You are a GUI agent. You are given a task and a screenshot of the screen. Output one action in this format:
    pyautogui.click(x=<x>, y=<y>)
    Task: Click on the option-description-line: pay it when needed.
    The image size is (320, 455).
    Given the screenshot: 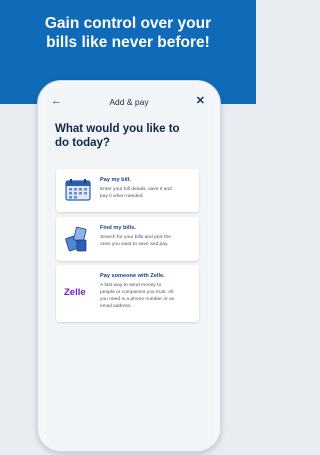 What is the action you would take?
    pyautogui.click(x=122, y=196)
    